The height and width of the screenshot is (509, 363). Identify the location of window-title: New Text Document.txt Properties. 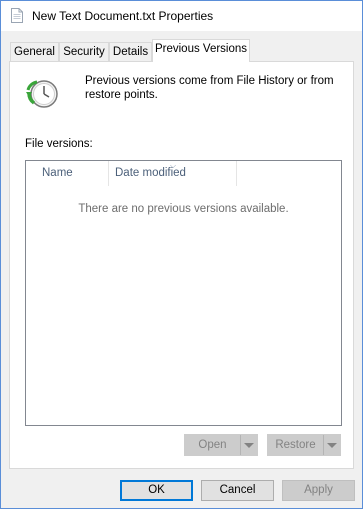
(123, 16).